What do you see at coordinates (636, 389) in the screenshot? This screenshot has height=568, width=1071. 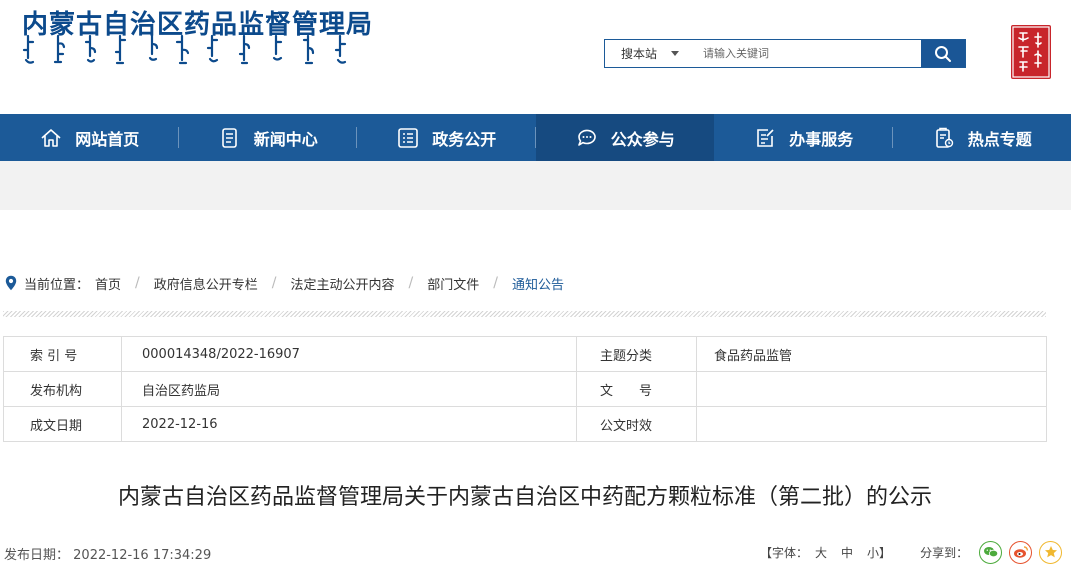 I see `table-cell-label: 文 号` at bounding box center [636, 389].